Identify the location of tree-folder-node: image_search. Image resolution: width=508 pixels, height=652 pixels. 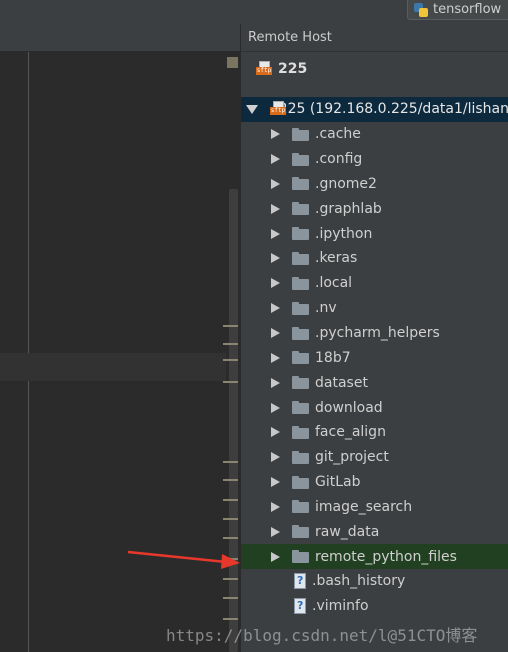
(374, 507).